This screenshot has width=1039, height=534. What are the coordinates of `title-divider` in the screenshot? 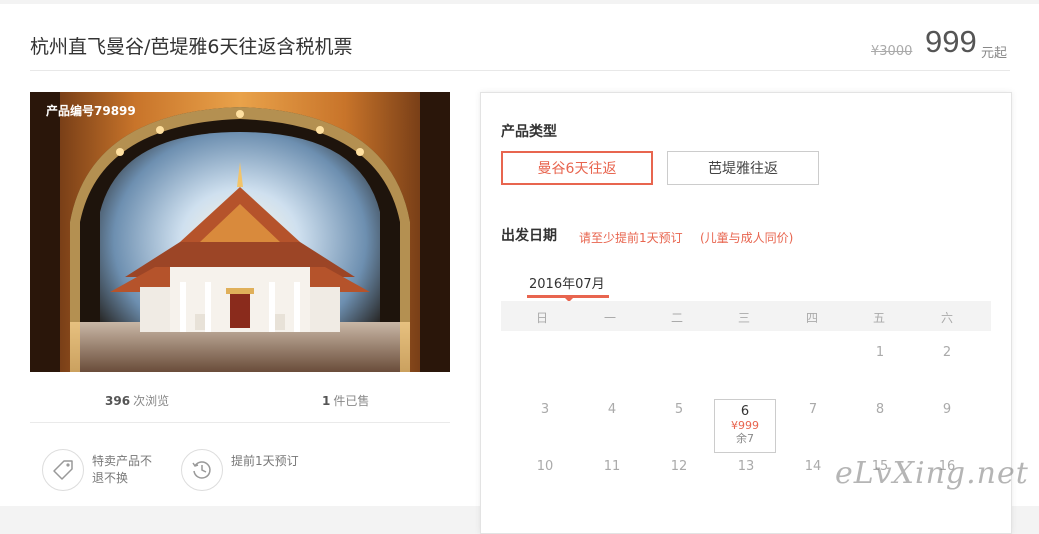 It's located at (520, 70).